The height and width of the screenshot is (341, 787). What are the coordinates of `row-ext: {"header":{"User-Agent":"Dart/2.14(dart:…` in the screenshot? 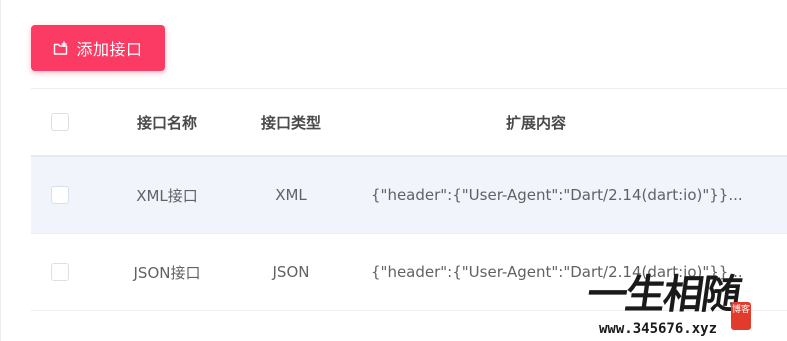 It's located at (557, 195).